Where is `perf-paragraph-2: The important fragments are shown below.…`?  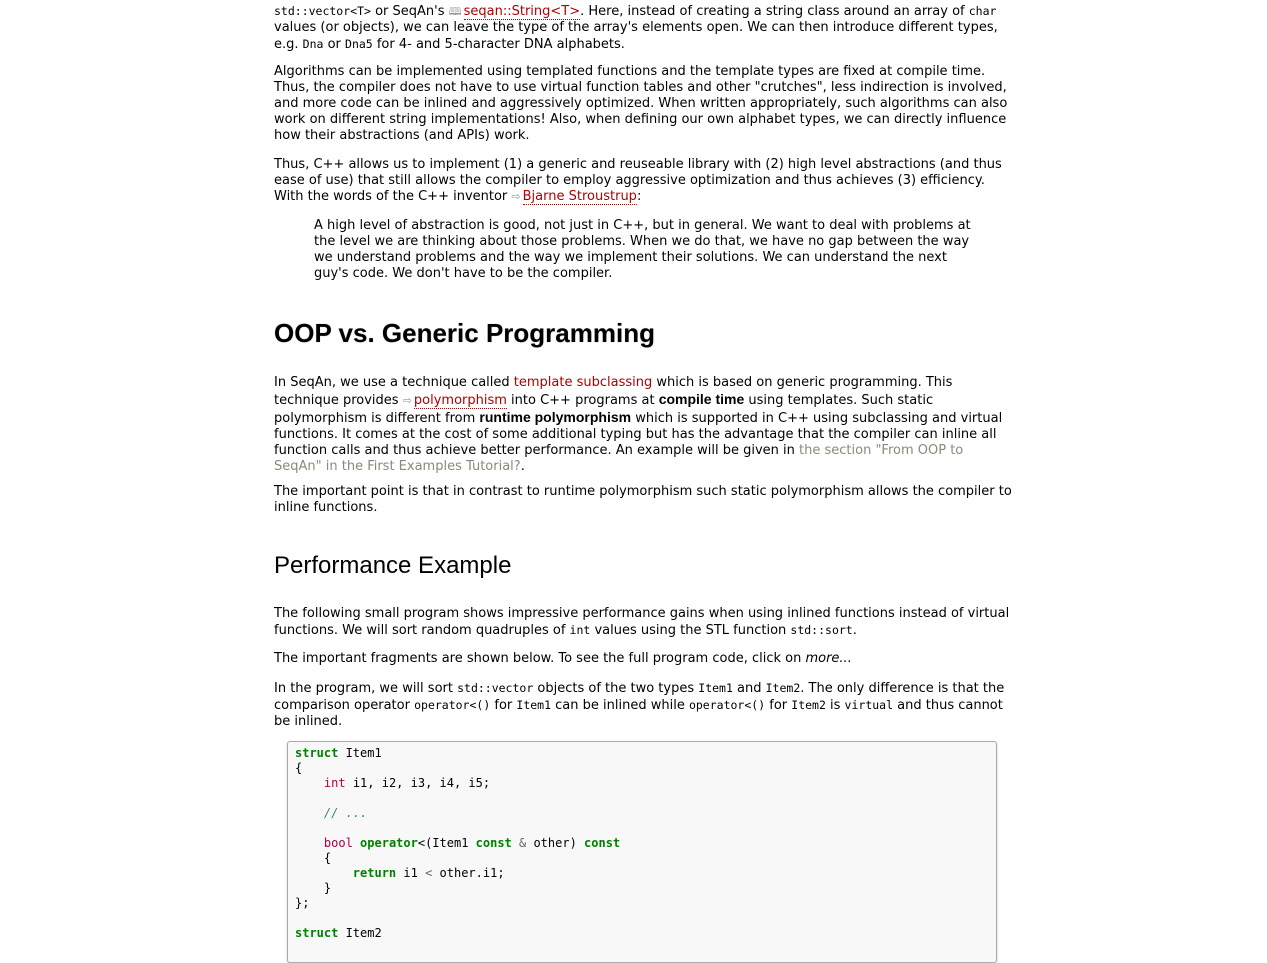 perf-paragraph-2: The important fragments are shown below.… is located at coordinates (563, 658).